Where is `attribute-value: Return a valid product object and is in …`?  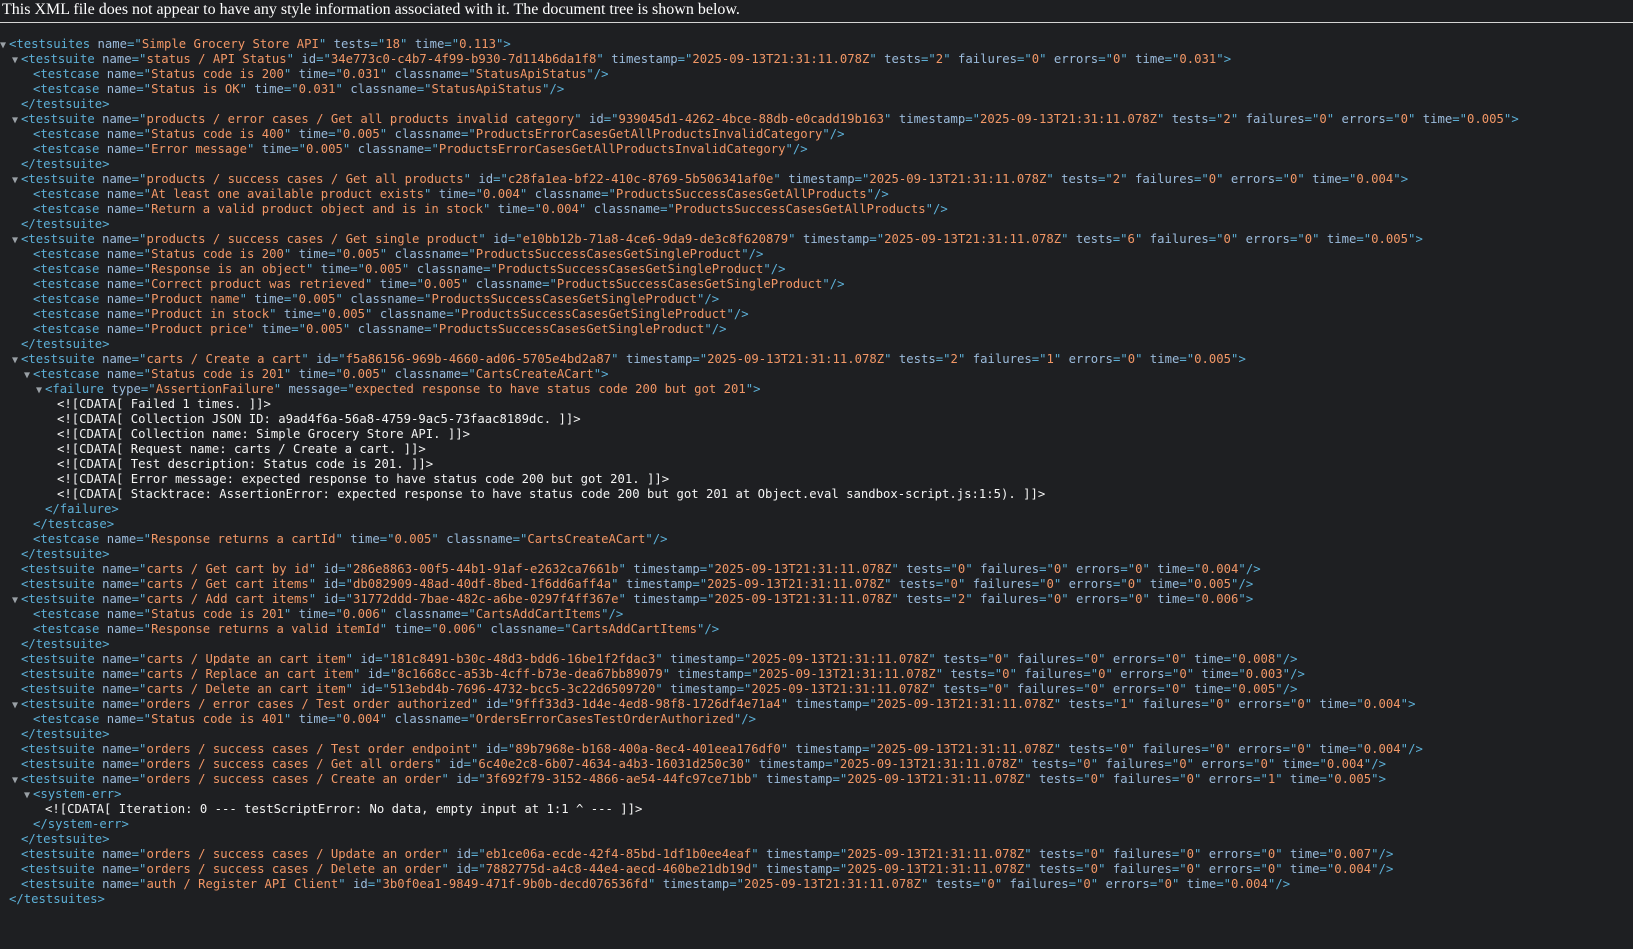
attribute-value: Return a valid product object and is in … is located at coordinates (317, 209).